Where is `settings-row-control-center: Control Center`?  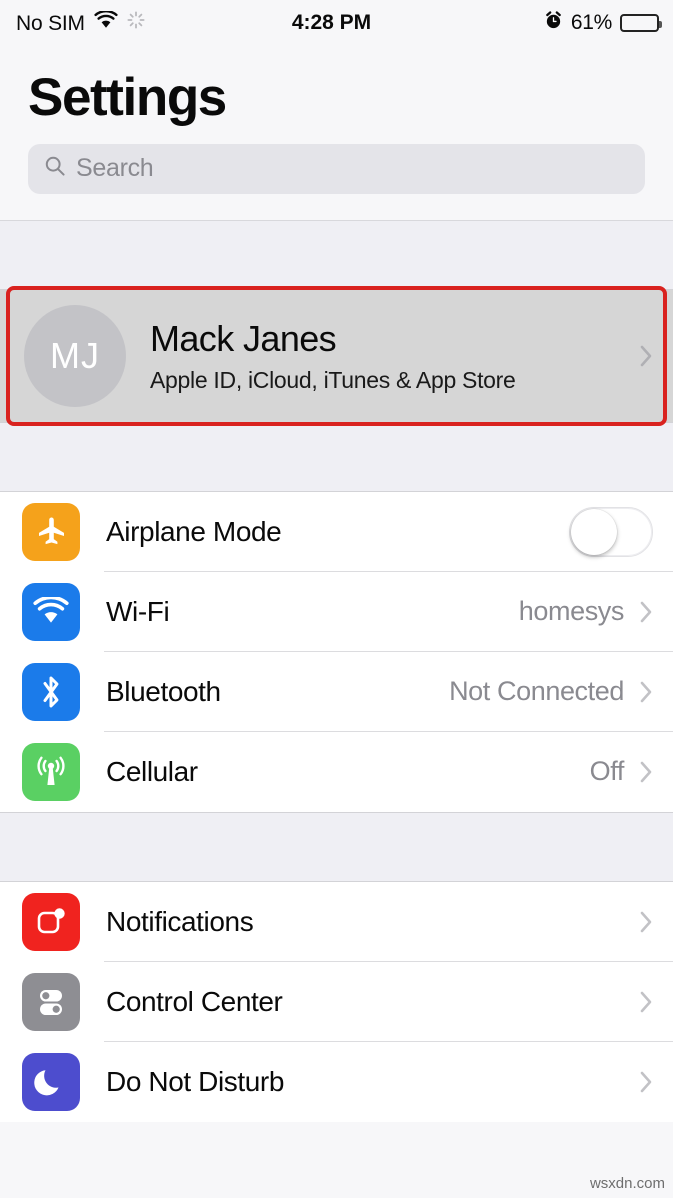 settings-row-control-center: Control Center is located at coordinates (336, 1001).